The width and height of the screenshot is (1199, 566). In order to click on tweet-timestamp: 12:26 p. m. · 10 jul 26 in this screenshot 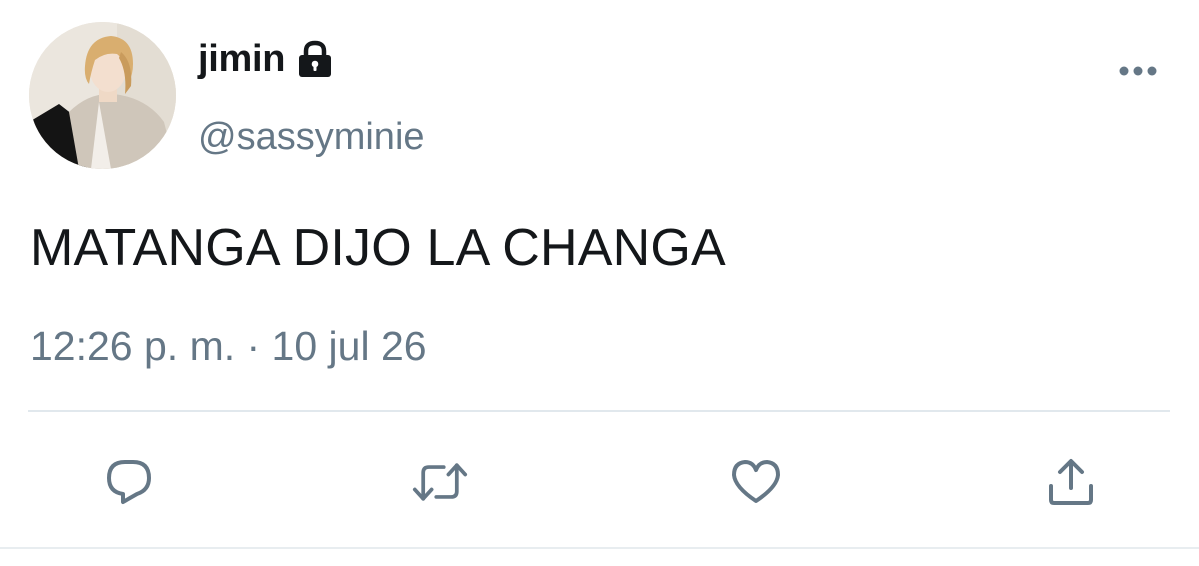, I will do `click(228, 346)`.